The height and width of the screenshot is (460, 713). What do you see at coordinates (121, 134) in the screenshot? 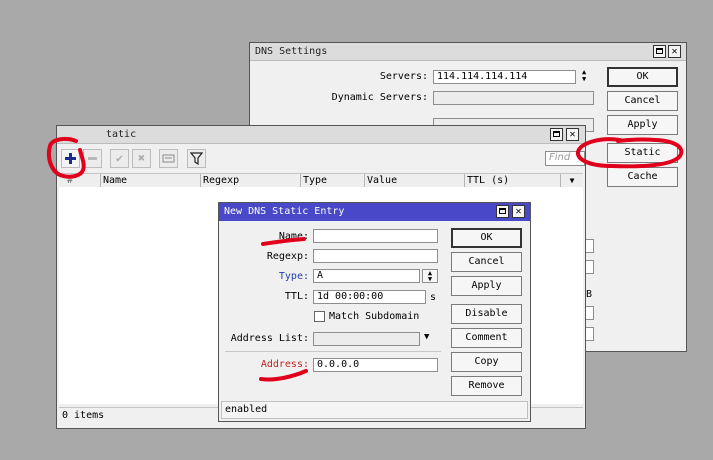
I see `dns-static-title-text: tatic` at bounding box center [121, 134].